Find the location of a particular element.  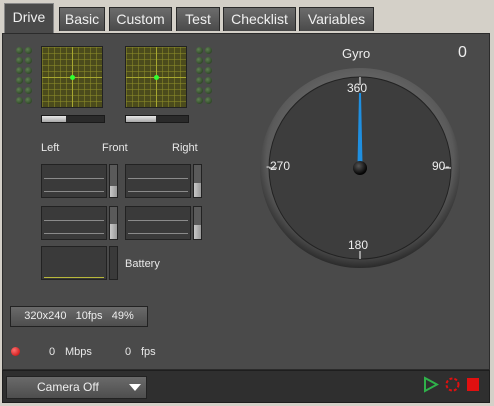

sensor-label-front: Front is located at coordinates (115, 148).